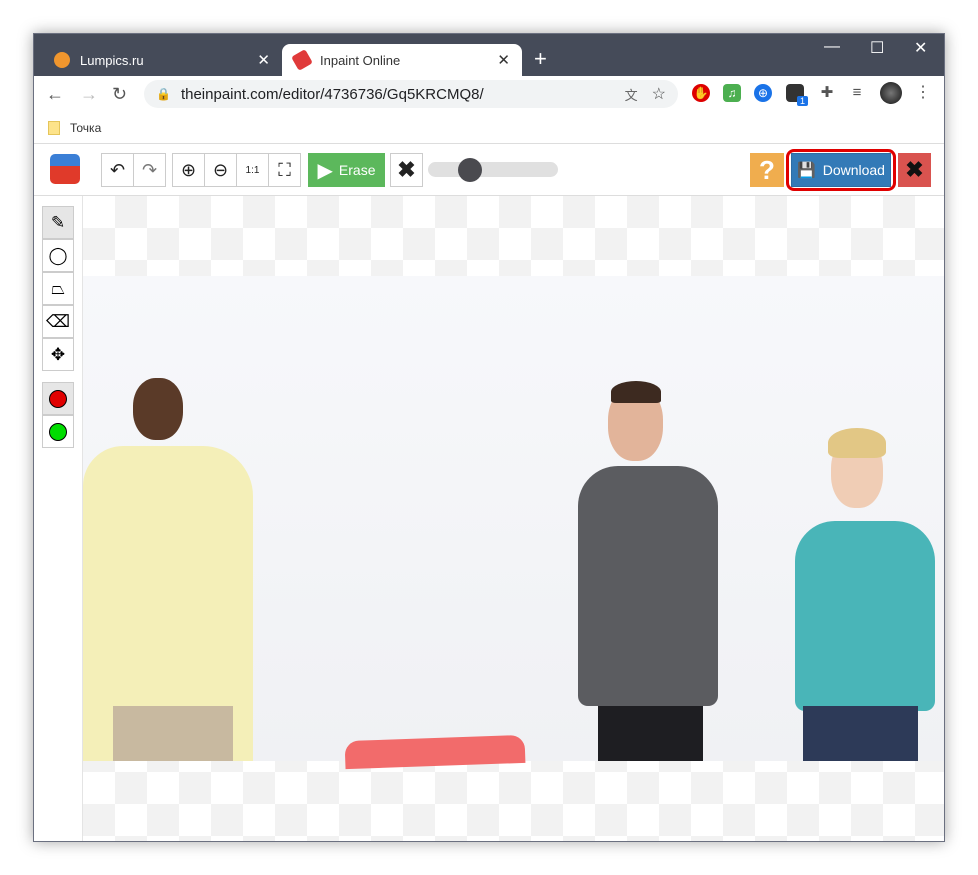 The height and width of the screenshot is (875, 978). I want to click on play-icon: ▶, so click(325, 170).